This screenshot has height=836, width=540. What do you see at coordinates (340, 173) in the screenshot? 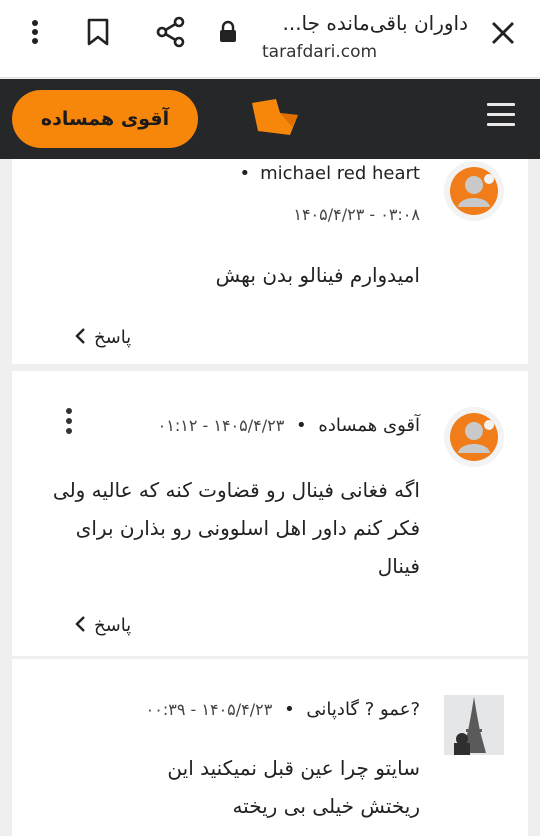
I see `comment-author: michael red heart` at bounding box center [340, 173].